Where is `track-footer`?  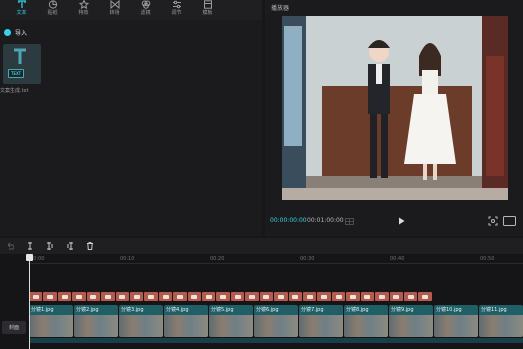 track-footer is located at coordinates (276, 340).